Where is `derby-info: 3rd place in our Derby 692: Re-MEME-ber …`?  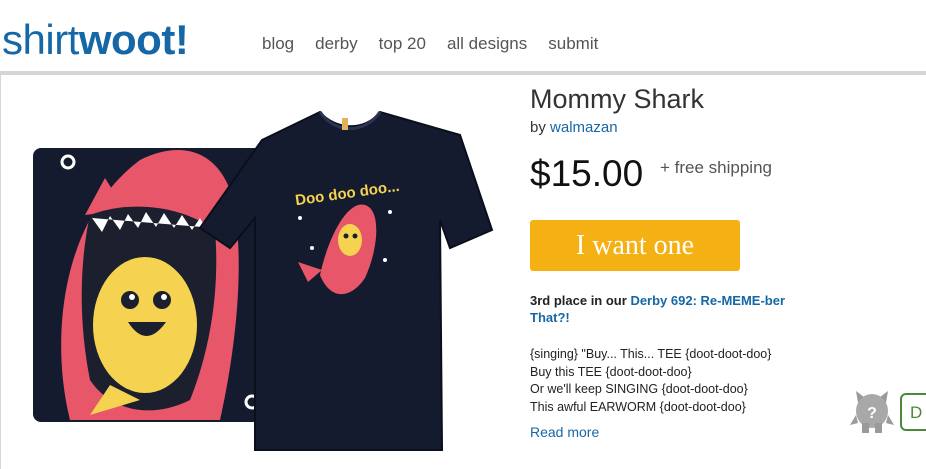
derby-info: 3rd place in our Derby 692: Re-MEME-ber … is located at coordinates (675, 309).